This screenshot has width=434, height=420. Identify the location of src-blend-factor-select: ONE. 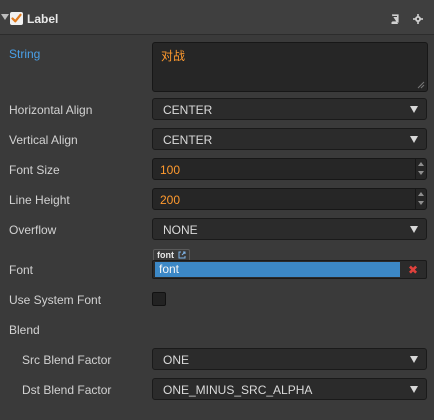
(289, 359).